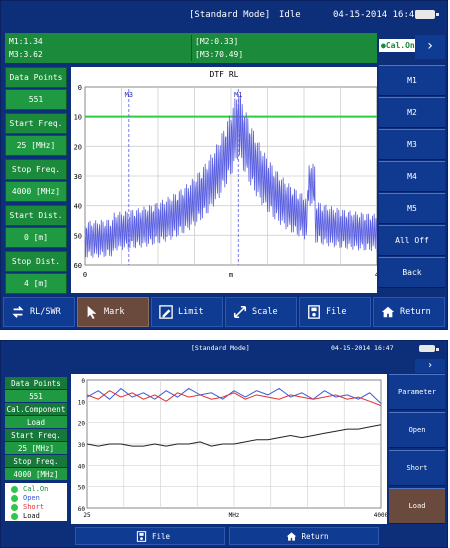 The width and height of the screenshot is (450, 548). I want to click on scale-button: Scale, so click(261, 312).